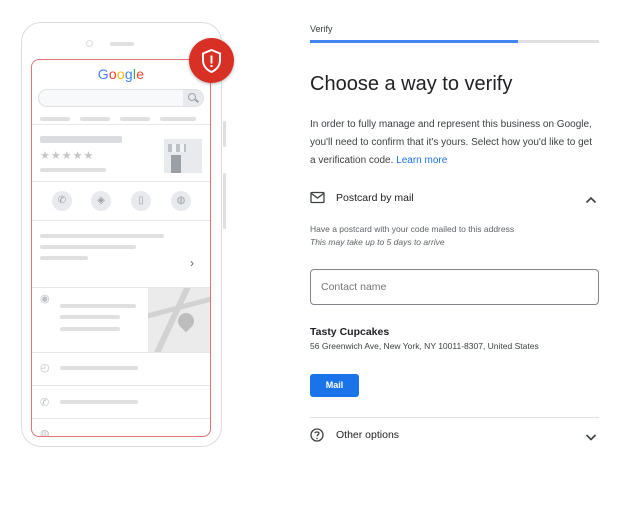  Describe the element at coordinates (368, 435) in the screenshot. I see `other-options-label: Other options` at that location.